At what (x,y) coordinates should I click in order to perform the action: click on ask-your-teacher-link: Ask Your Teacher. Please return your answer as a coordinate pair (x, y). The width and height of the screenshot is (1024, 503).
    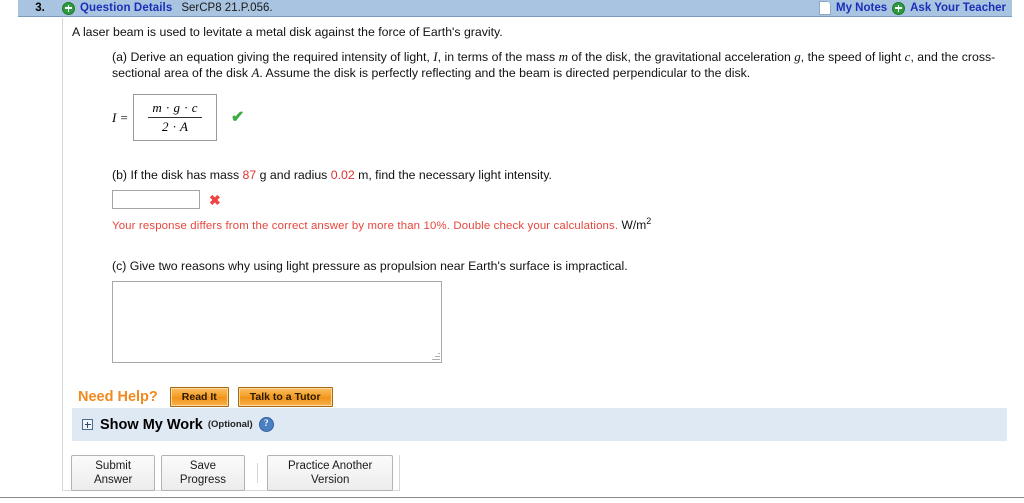
    Looking at the image, I should click on (958, 8).